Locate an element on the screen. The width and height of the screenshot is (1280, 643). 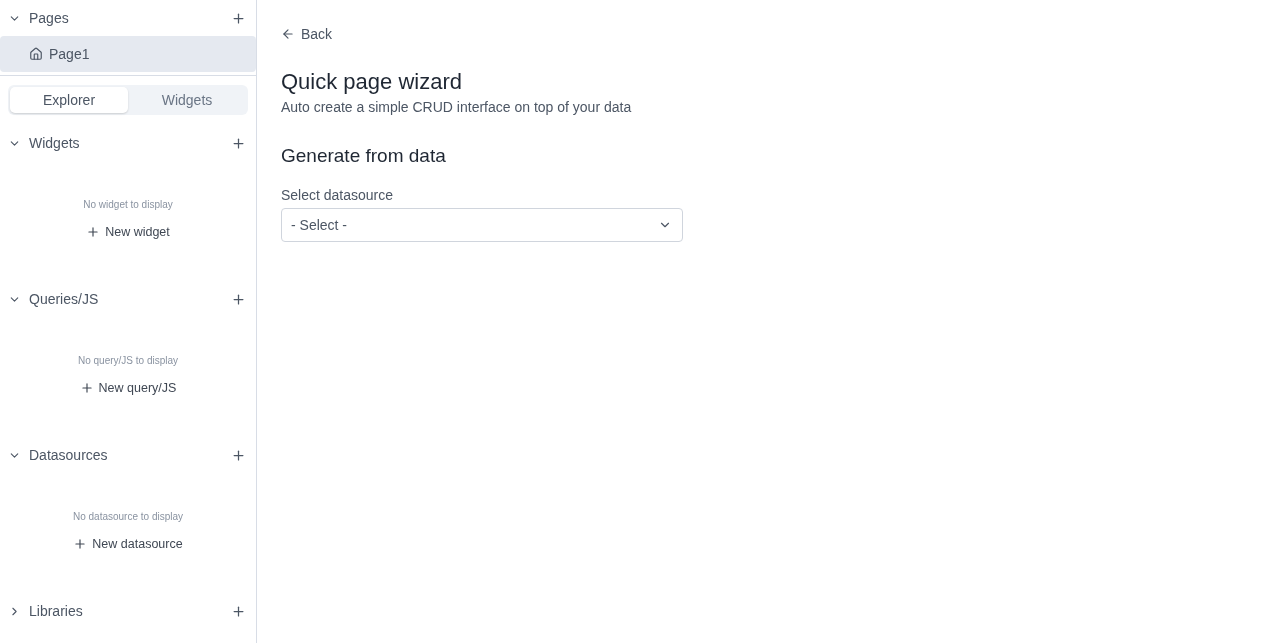
section-heading: Generate from data is located at coordinates (364, 156).